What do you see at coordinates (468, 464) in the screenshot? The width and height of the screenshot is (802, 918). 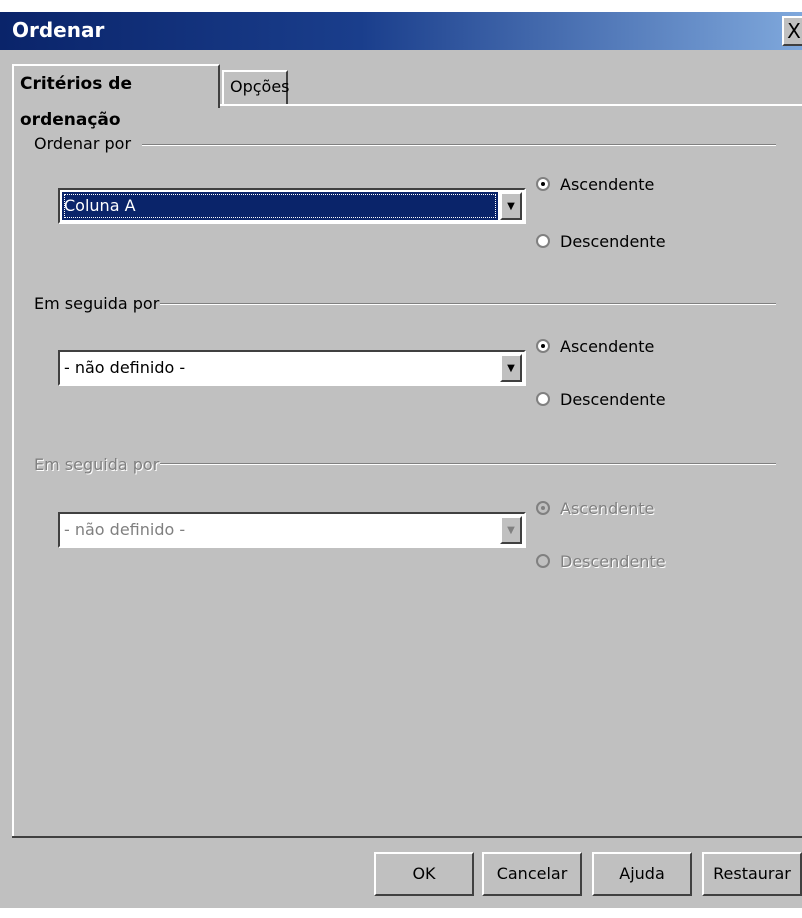 I see `group-then-by-disabled-line` at bounding box center [468, 464].